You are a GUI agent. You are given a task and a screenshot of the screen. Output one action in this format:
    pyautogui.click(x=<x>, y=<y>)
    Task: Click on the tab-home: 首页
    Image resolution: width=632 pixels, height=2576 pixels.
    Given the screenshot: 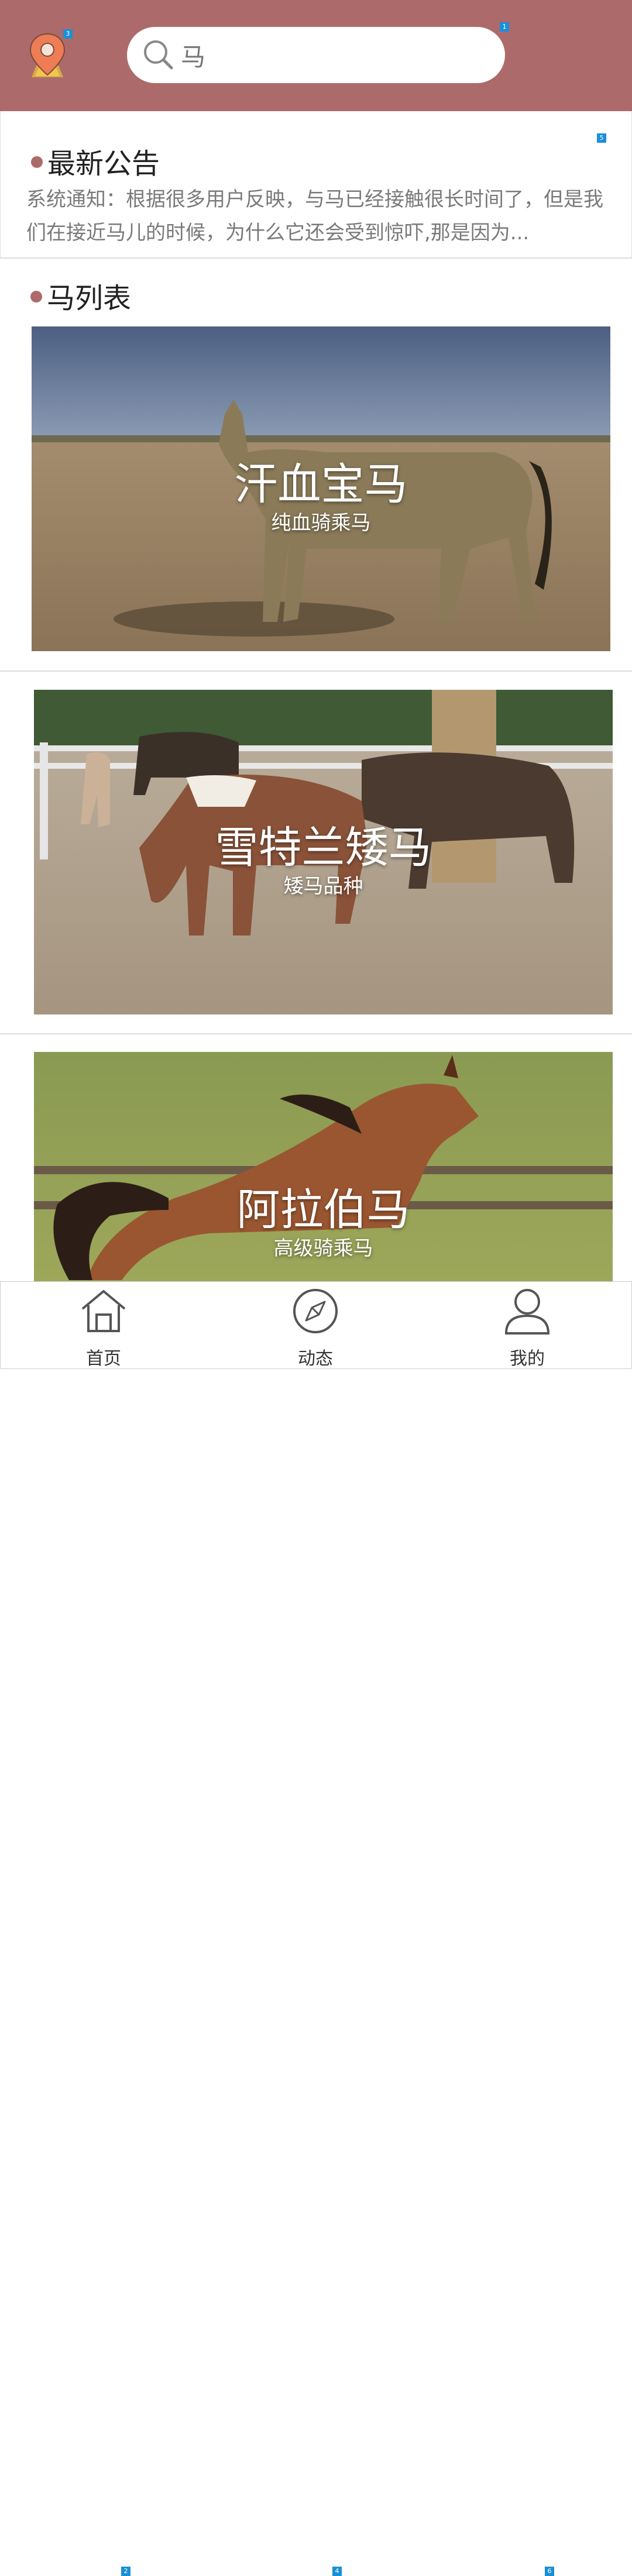 What is the action you would take?
    pyautogui.click(x=103, y=1325)
    